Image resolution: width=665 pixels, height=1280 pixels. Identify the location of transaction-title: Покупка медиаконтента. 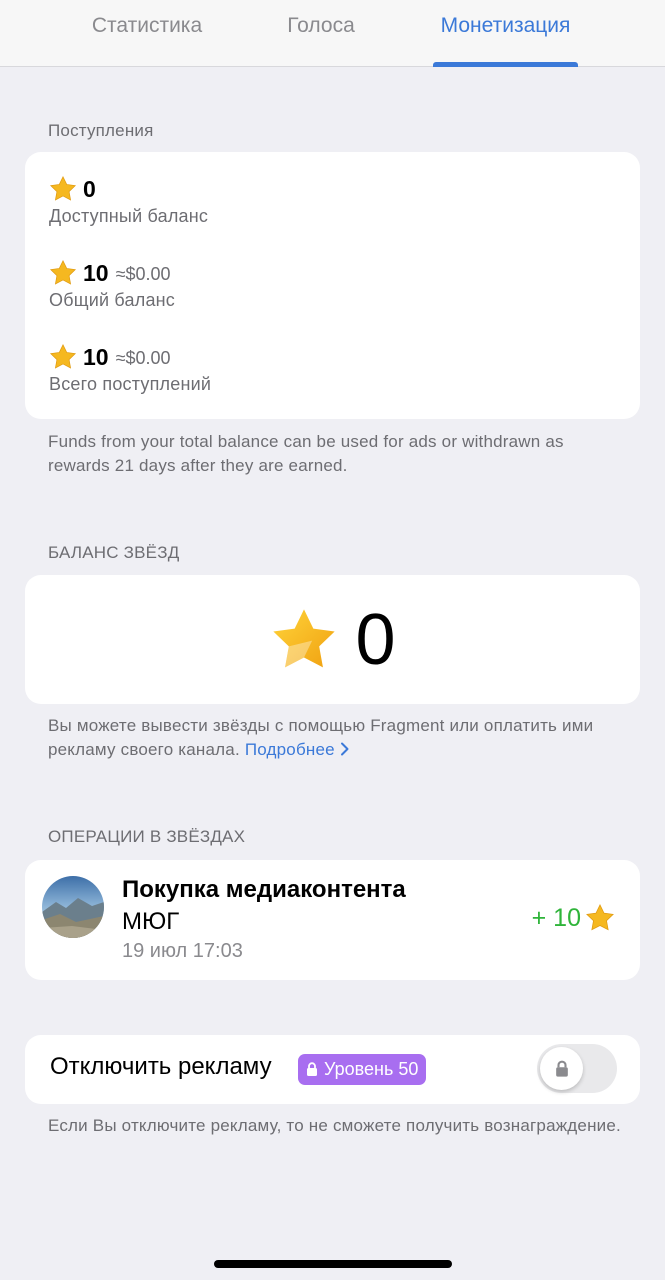
(264, 889).